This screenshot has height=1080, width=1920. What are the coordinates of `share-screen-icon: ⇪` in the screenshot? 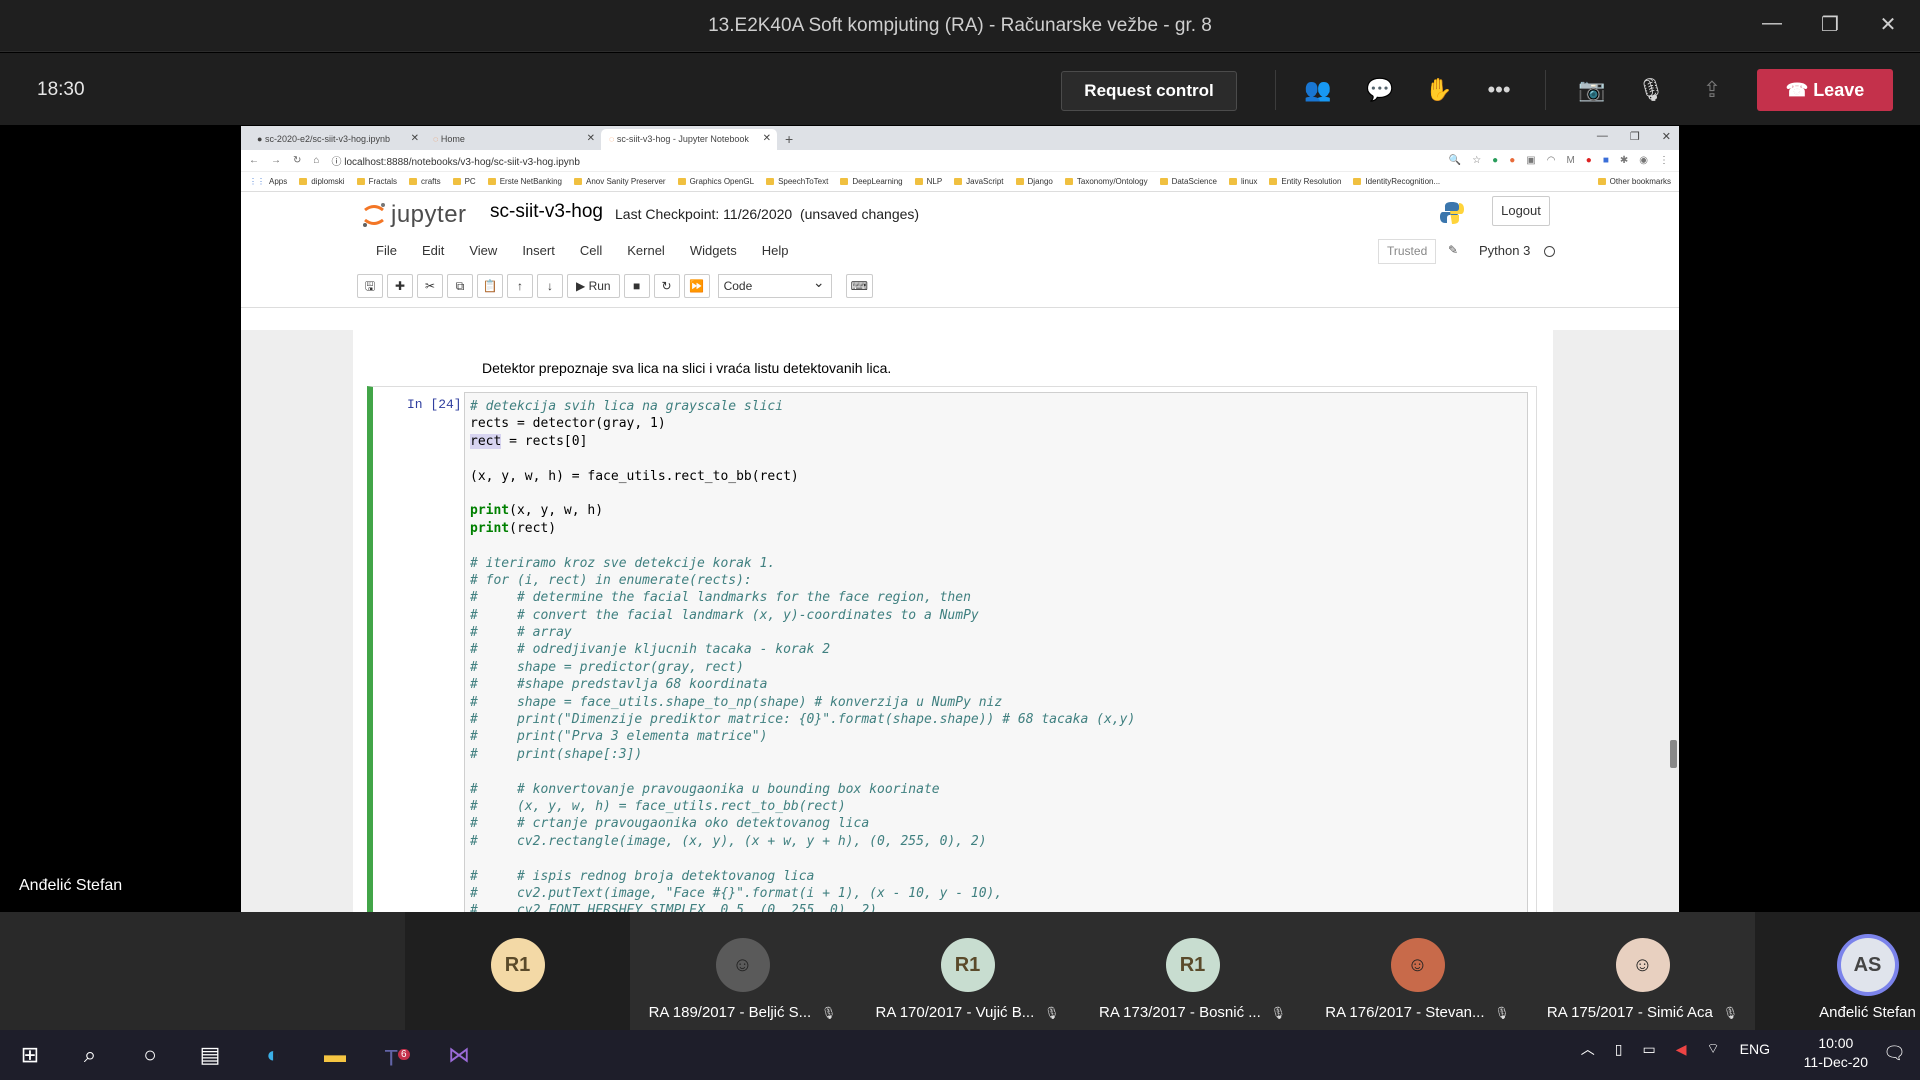 It's located at (1712, 90).